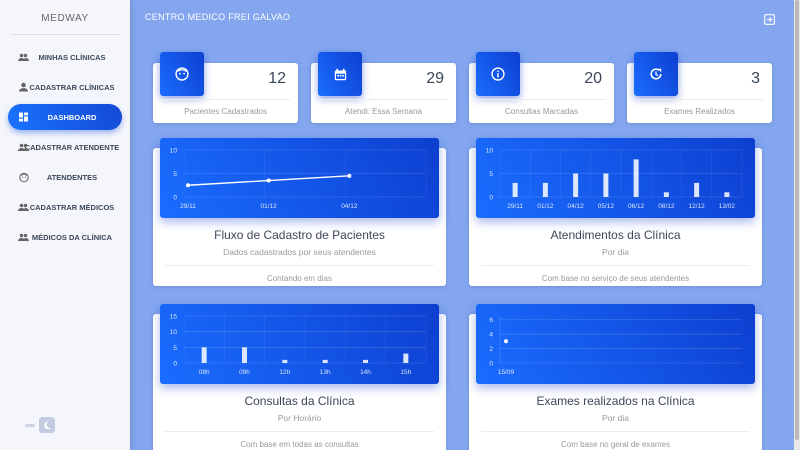 The height and width of the screenshot is (450, 800). What do you see at coordinates (699, 87) in the screenshot?
I see `stat-card-exames: 3 Exames Realizados` at bounding box center [699, 87].